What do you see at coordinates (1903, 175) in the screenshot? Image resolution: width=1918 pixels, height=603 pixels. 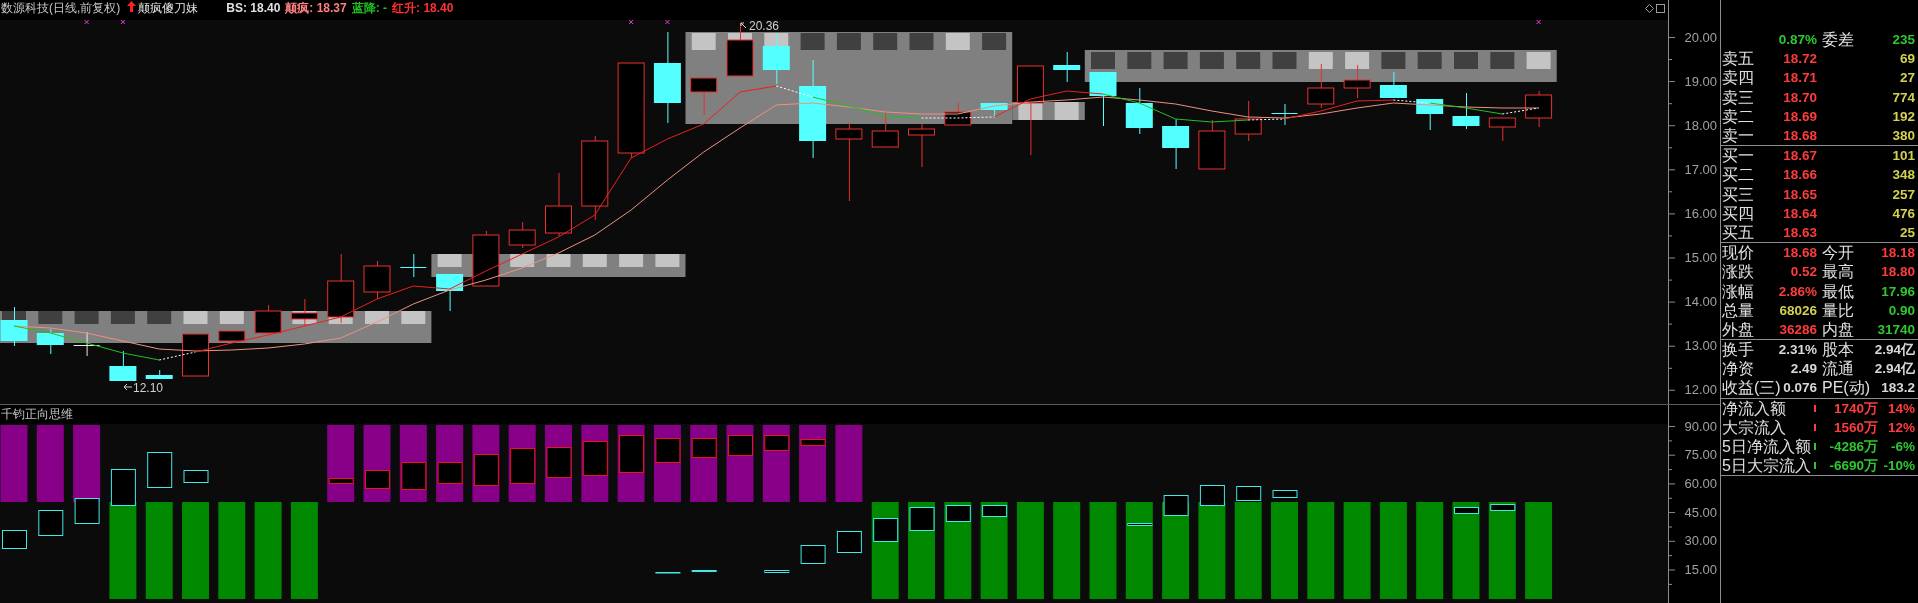 I see `bid-volume: 348` at bounding box center [1903, 175].